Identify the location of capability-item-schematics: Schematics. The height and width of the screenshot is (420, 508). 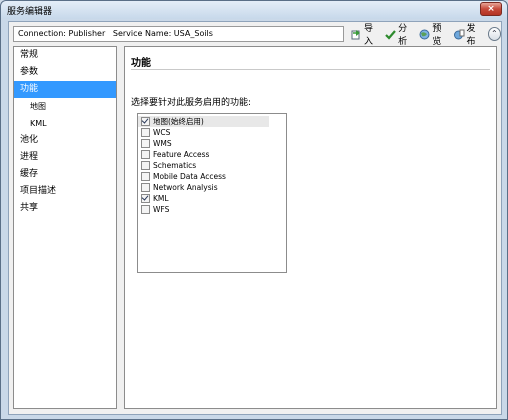
(212, 165).